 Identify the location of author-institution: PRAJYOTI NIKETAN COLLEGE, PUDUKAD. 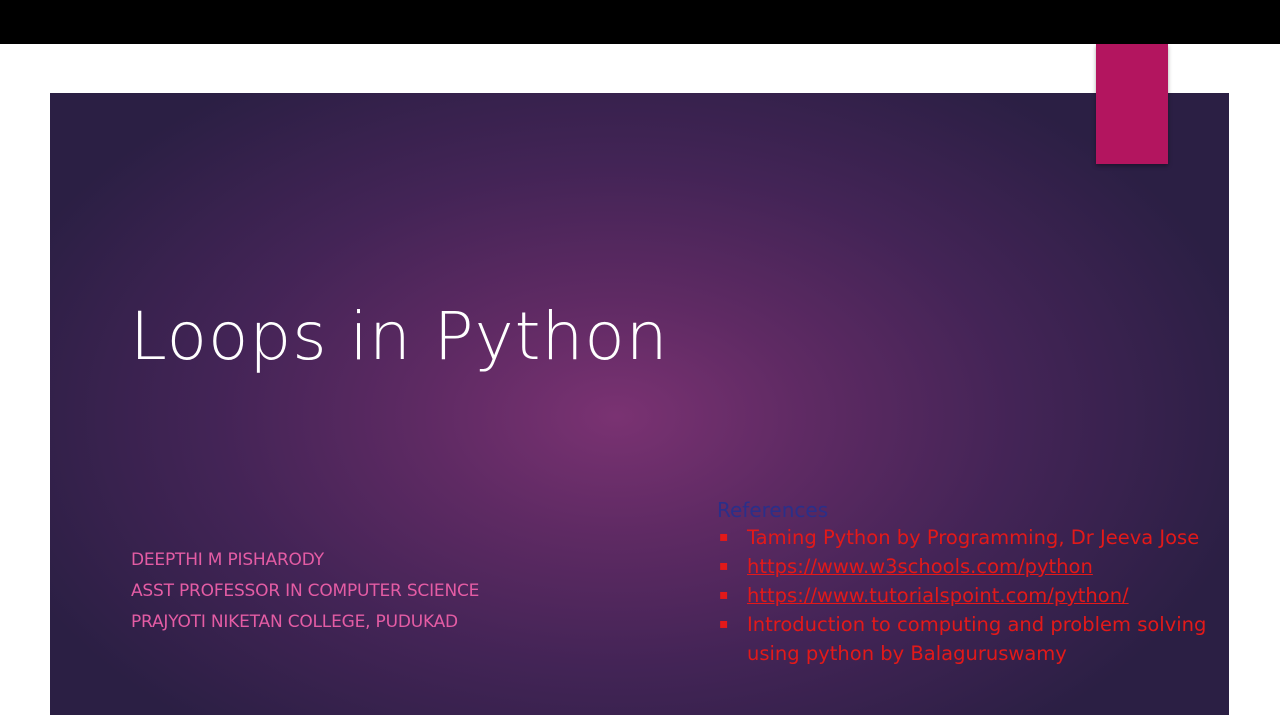
(294, 622).